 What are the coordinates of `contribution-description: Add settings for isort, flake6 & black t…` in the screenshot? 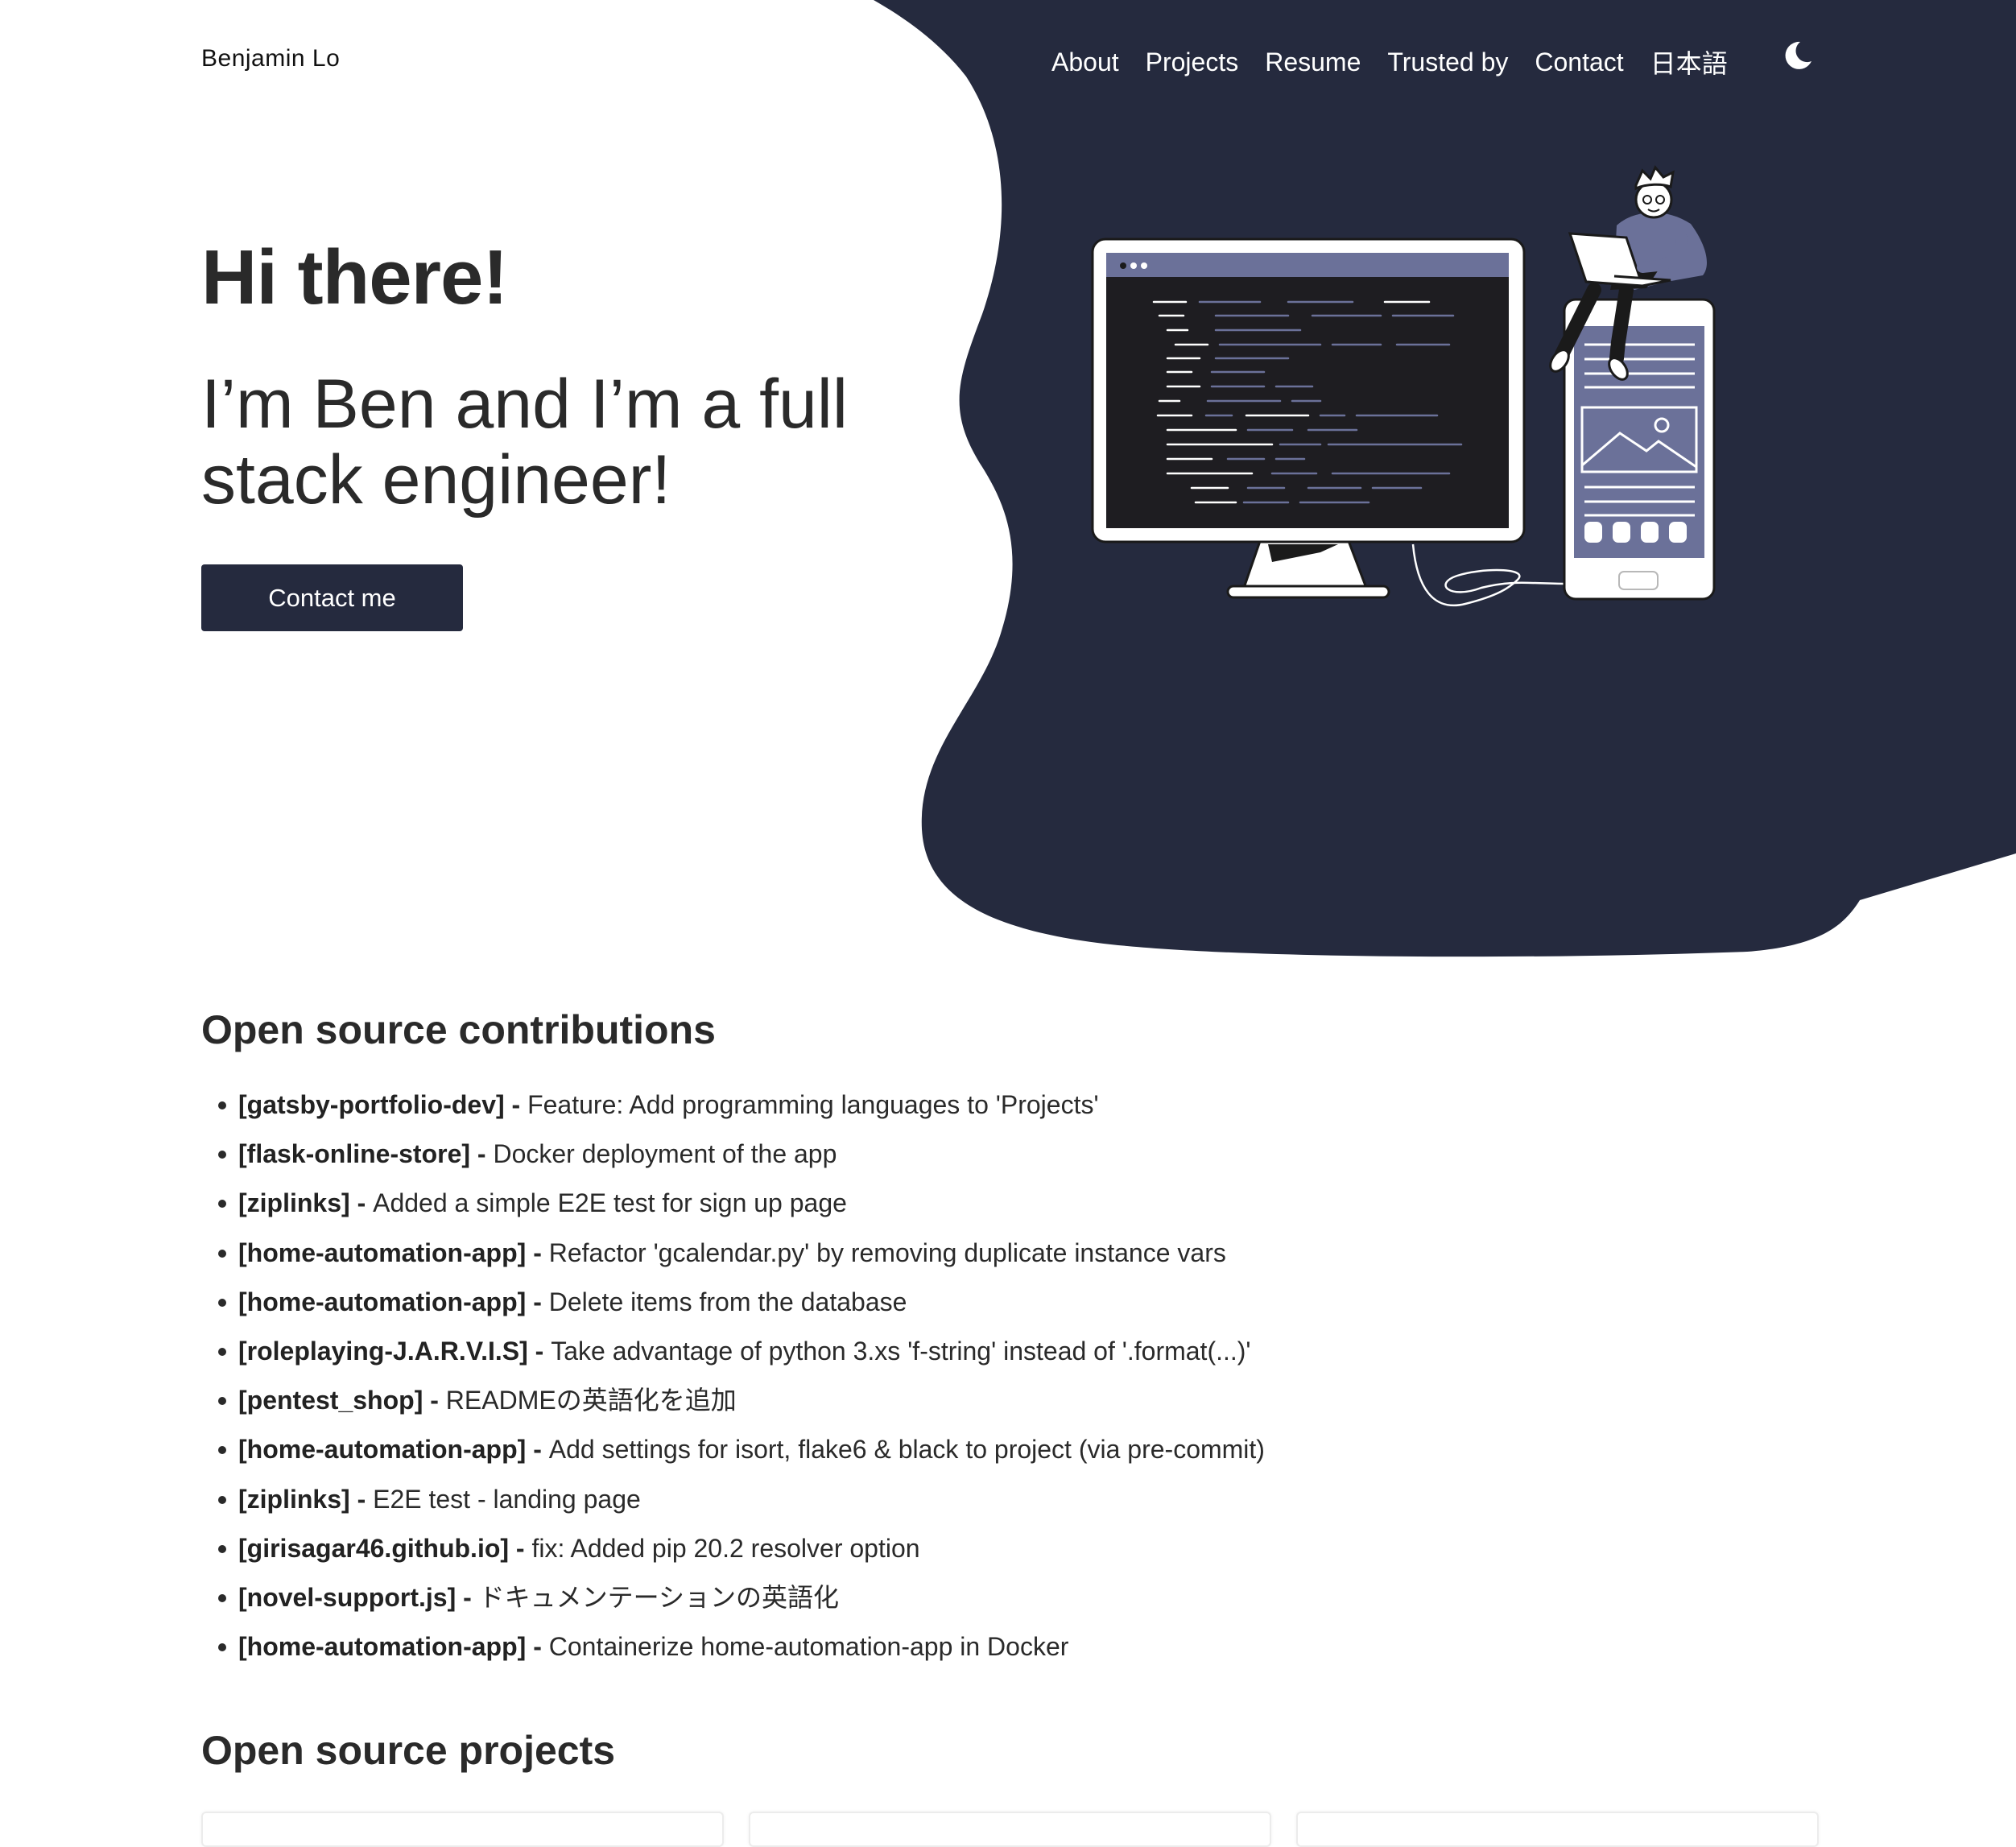 It's located at (907, 1450).